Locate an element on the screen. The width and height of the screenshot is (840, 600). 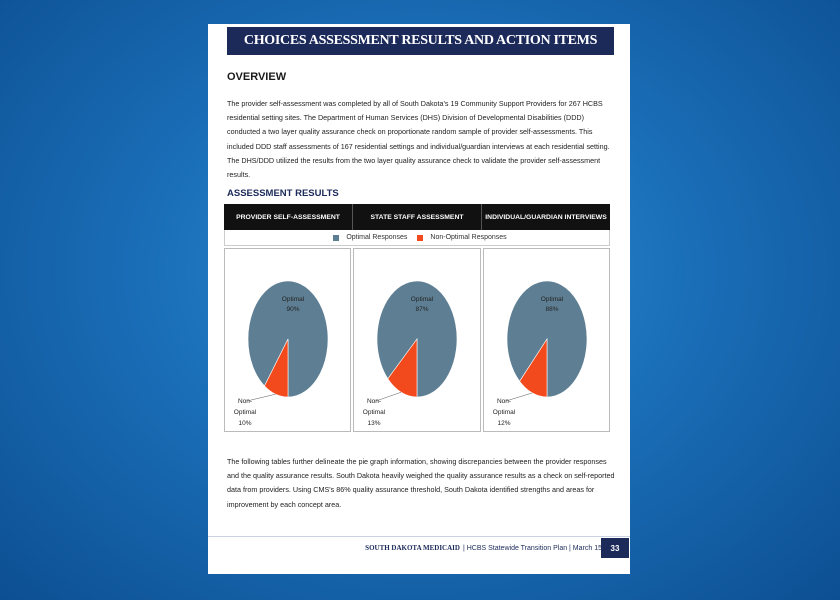
legend-swatch-non-optimal is located at coordinates (420, 237).